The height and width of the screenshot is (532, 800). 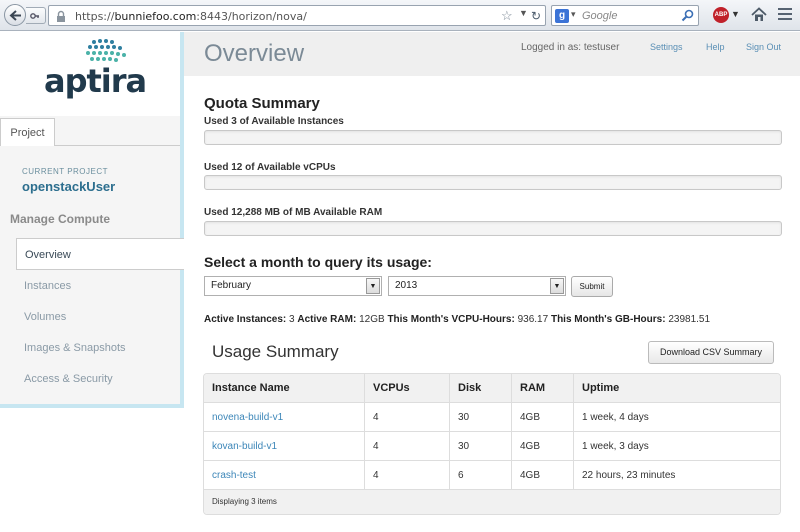 What do you see at coordinates (292, 319) in the screenshot?
I see `active-instances-value: 3` at bounding box center [292, 319].